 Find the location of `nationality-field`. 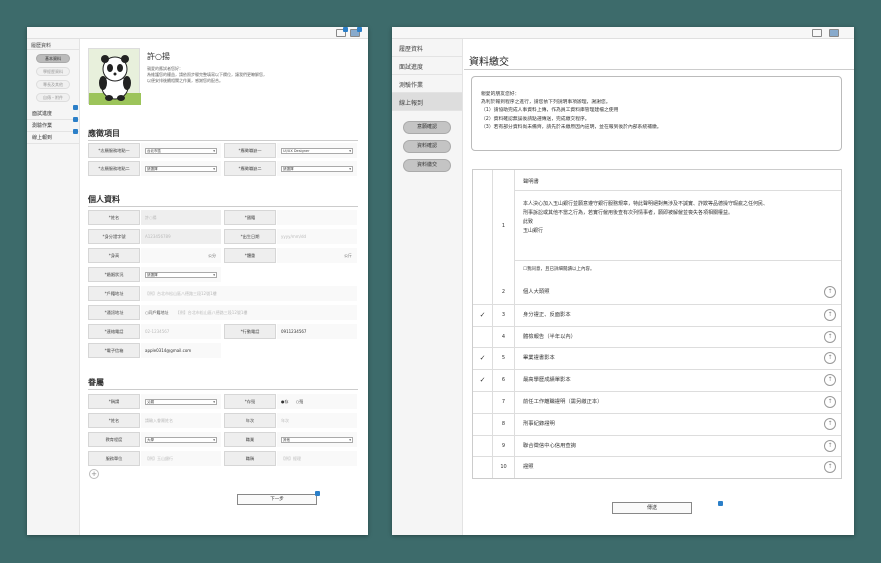

nationality-field is located at coordinates (317, 217).